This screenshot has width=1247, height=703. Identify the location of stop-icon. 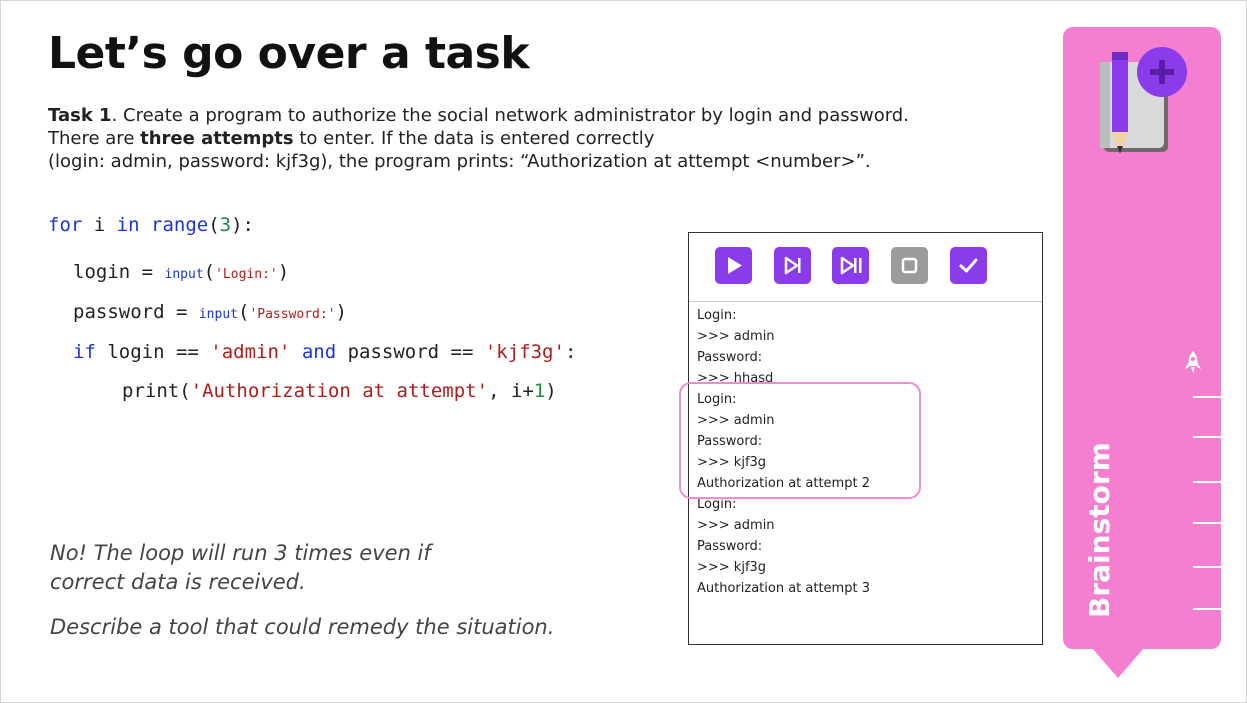
(909, 265).